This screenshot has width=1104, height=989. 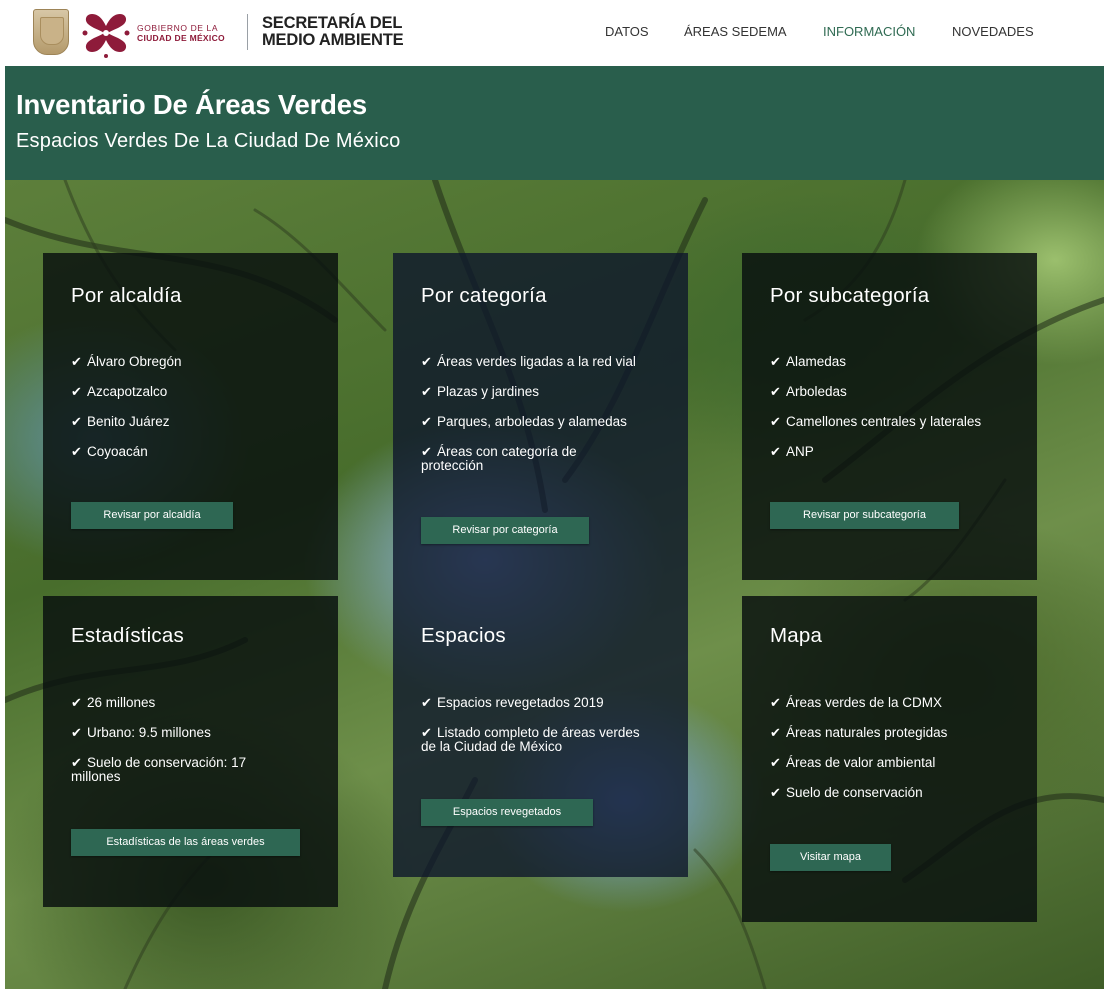 What do you see at coordinates (901, 763) in the screenshot?
I see `list-item: ✔ Áreas de valor ambiental` at bounding box center [901, 763].